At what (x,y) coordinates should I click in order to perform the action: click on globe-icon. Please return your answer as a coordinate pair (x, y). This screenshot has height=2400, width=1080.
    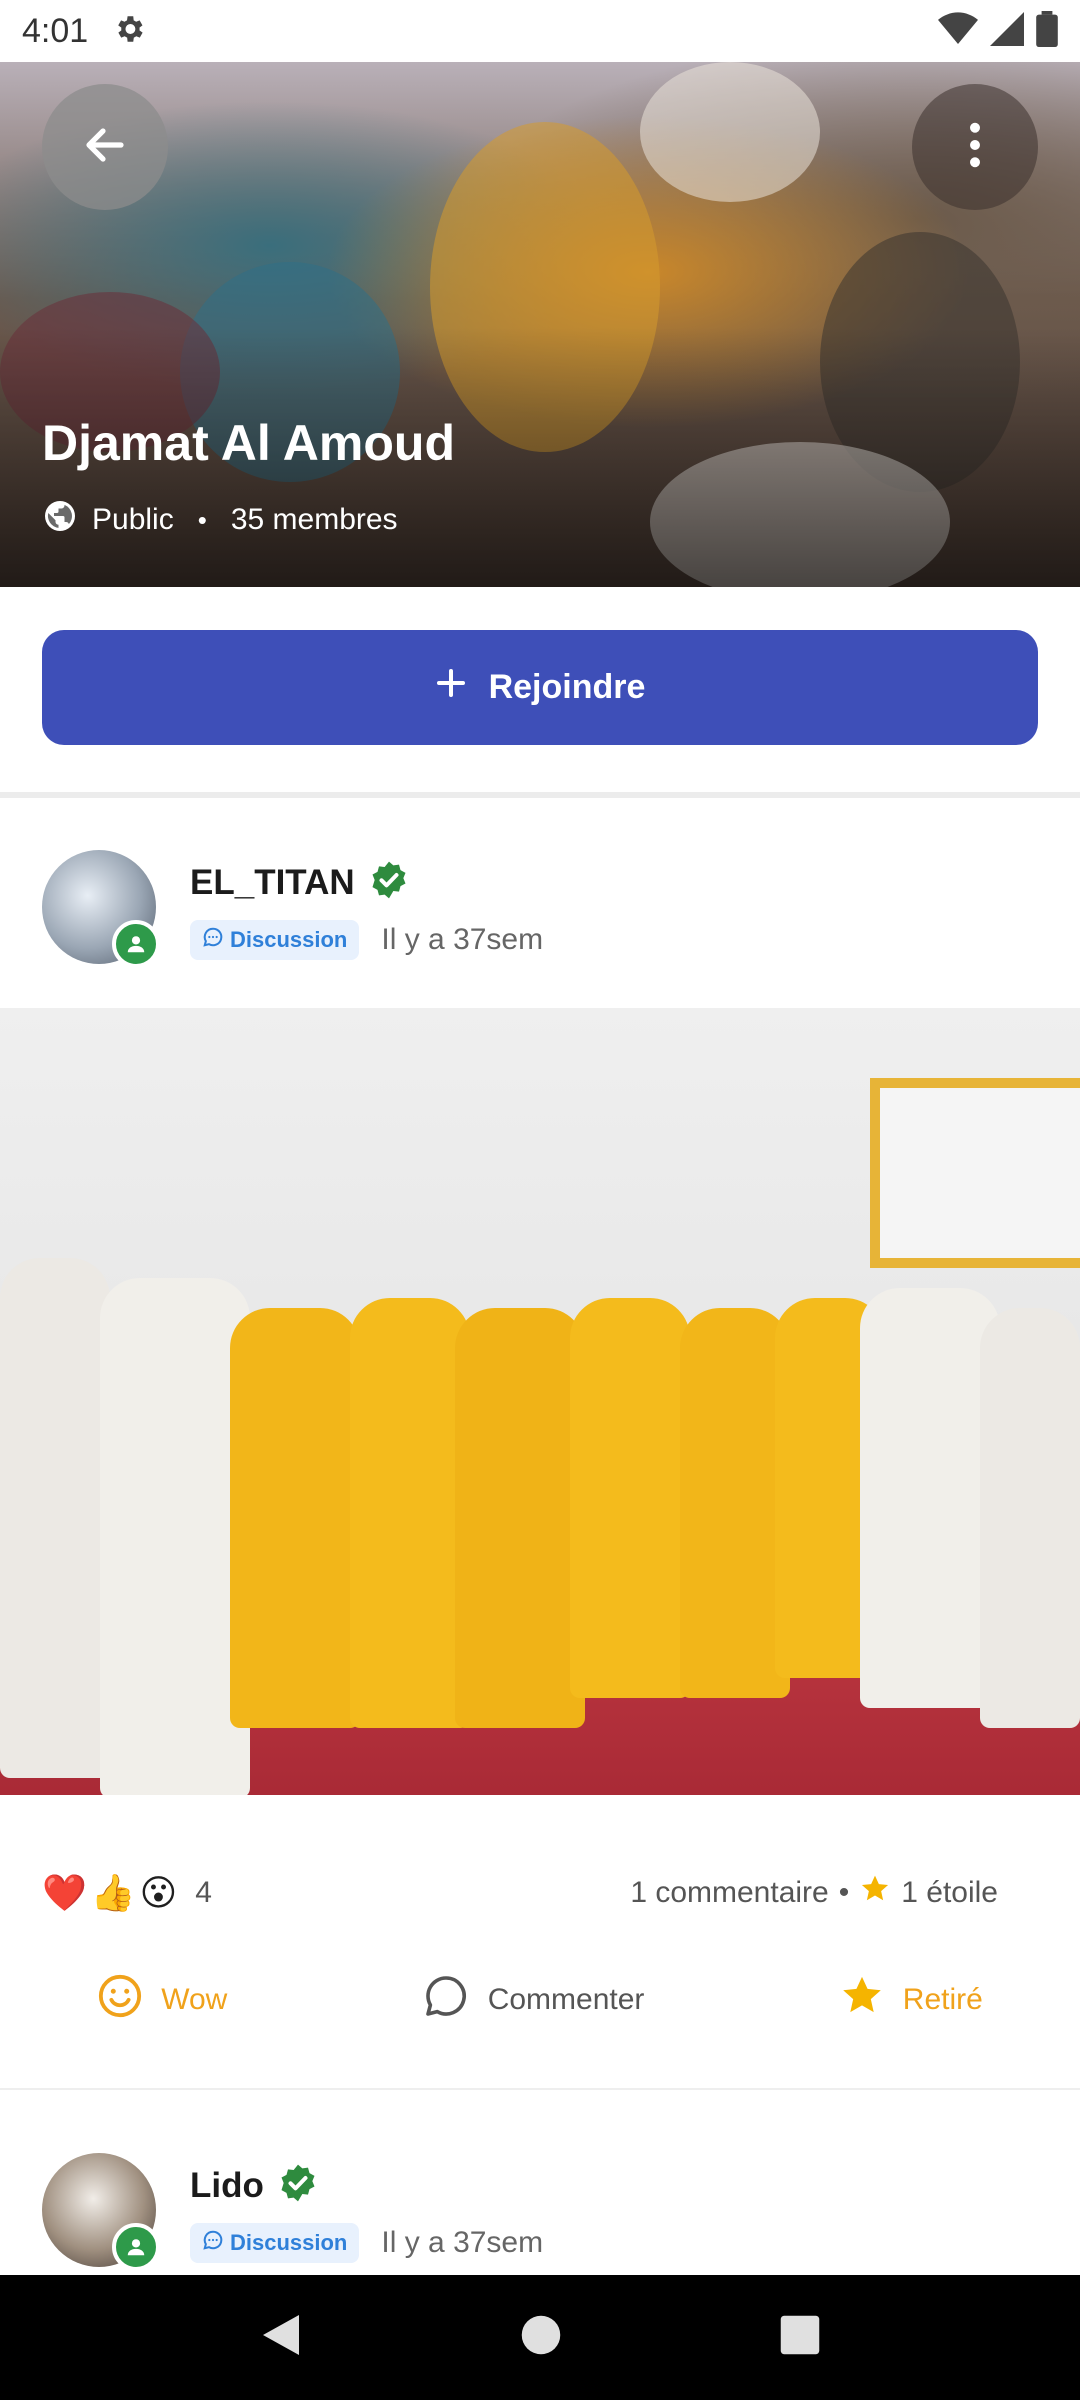
    Looking at the image, I should click on (60, 520).